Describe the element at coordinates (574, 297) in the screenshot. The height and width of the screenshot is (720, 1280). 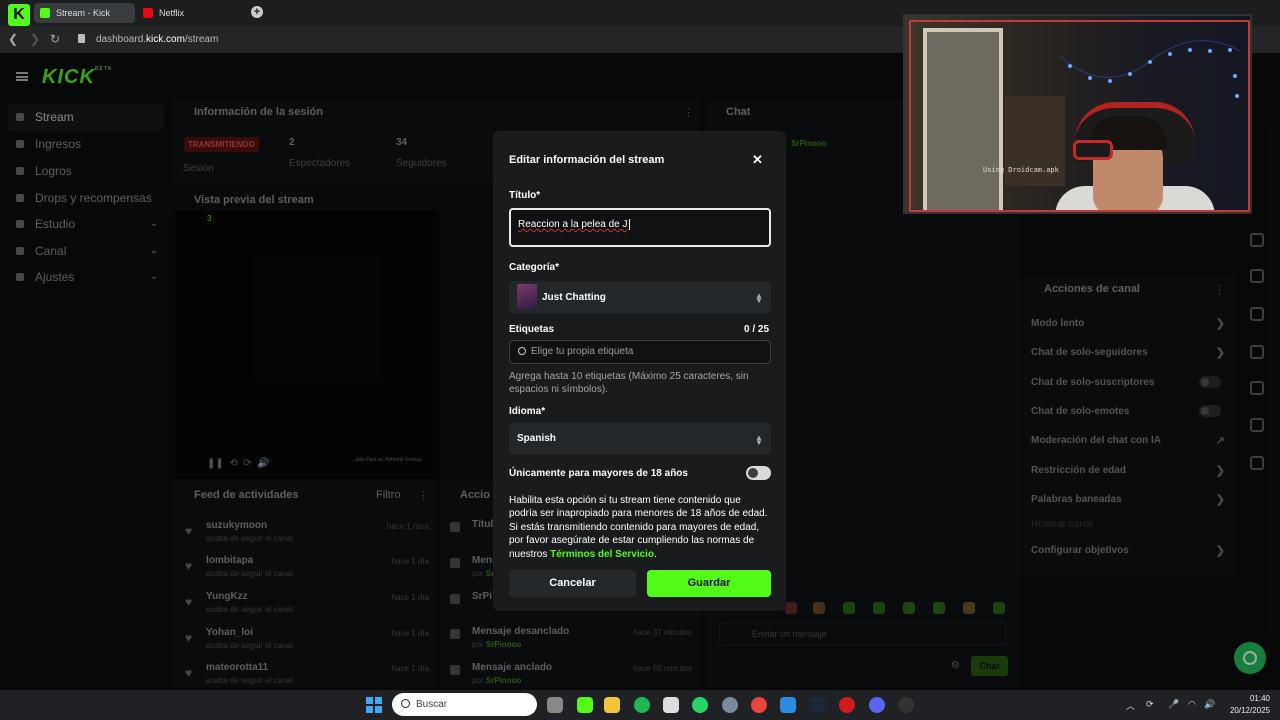
I see `category-value: Just Chatting` at that location.